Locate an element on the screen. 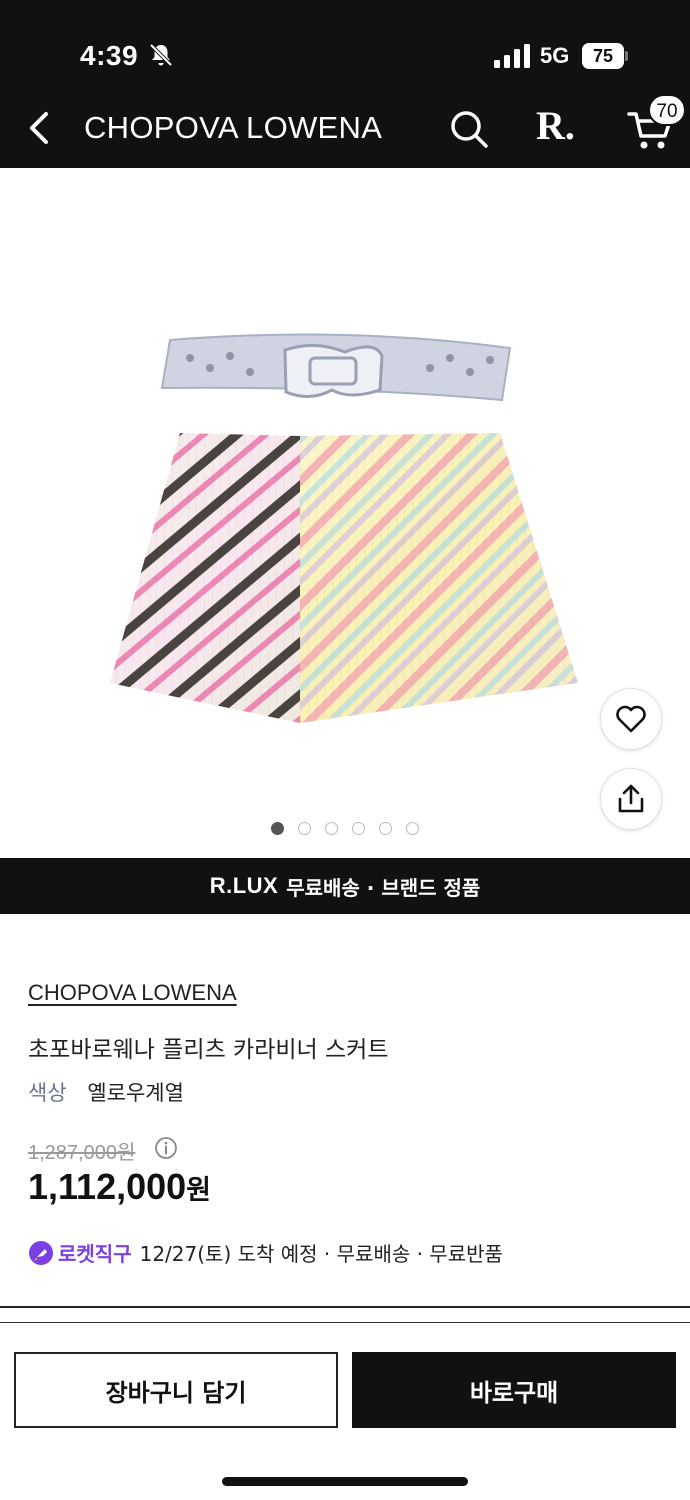  original-price: 1,287,000원 is located at coordinates (82, 1153).